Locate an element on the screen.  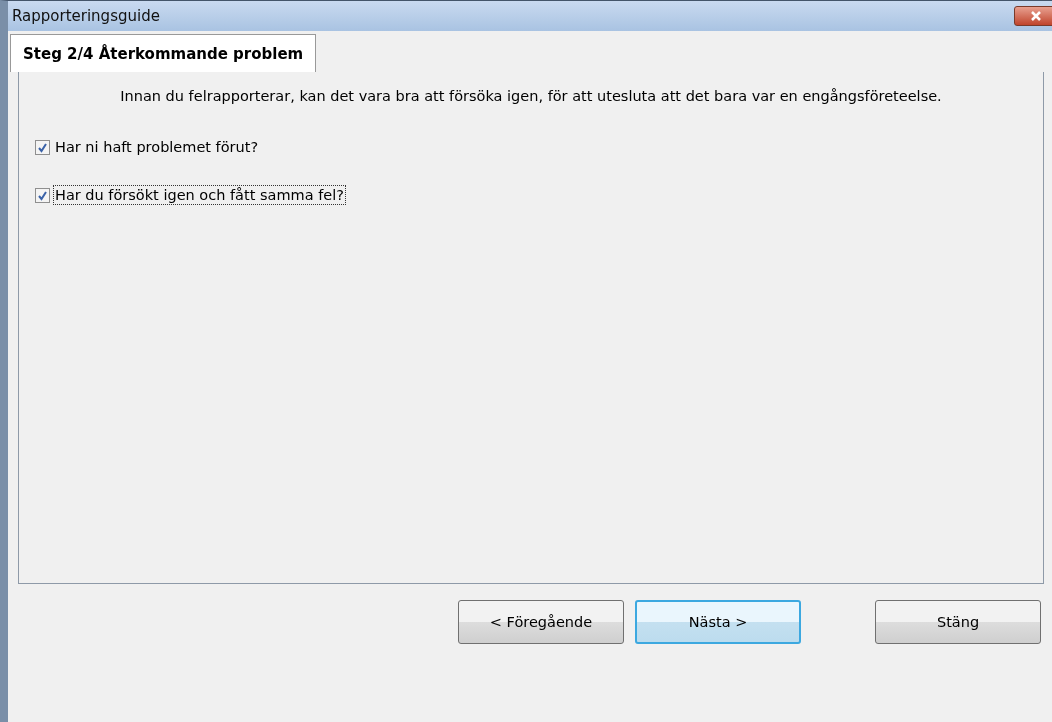
close-icon is located at coordinates (1036, 16).